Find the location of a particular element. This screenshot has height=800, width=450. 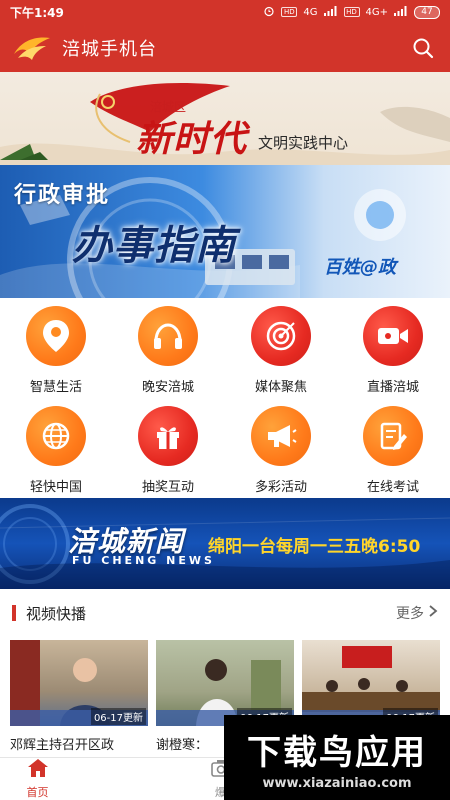

status-bar: 下午1:49 HD 4G HD 4G+ 47 is located at coordinates (225, 12).